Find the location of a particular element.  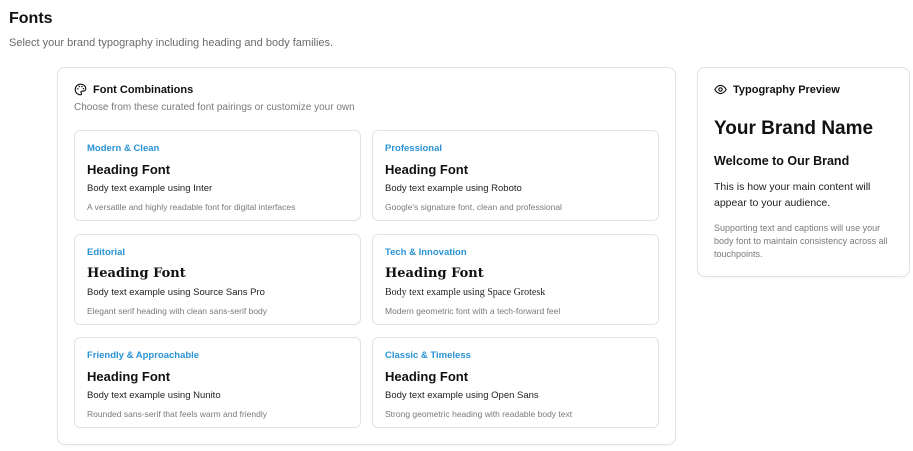

font-combinations-header: Font Combinations is located at coordinates (133, 89).